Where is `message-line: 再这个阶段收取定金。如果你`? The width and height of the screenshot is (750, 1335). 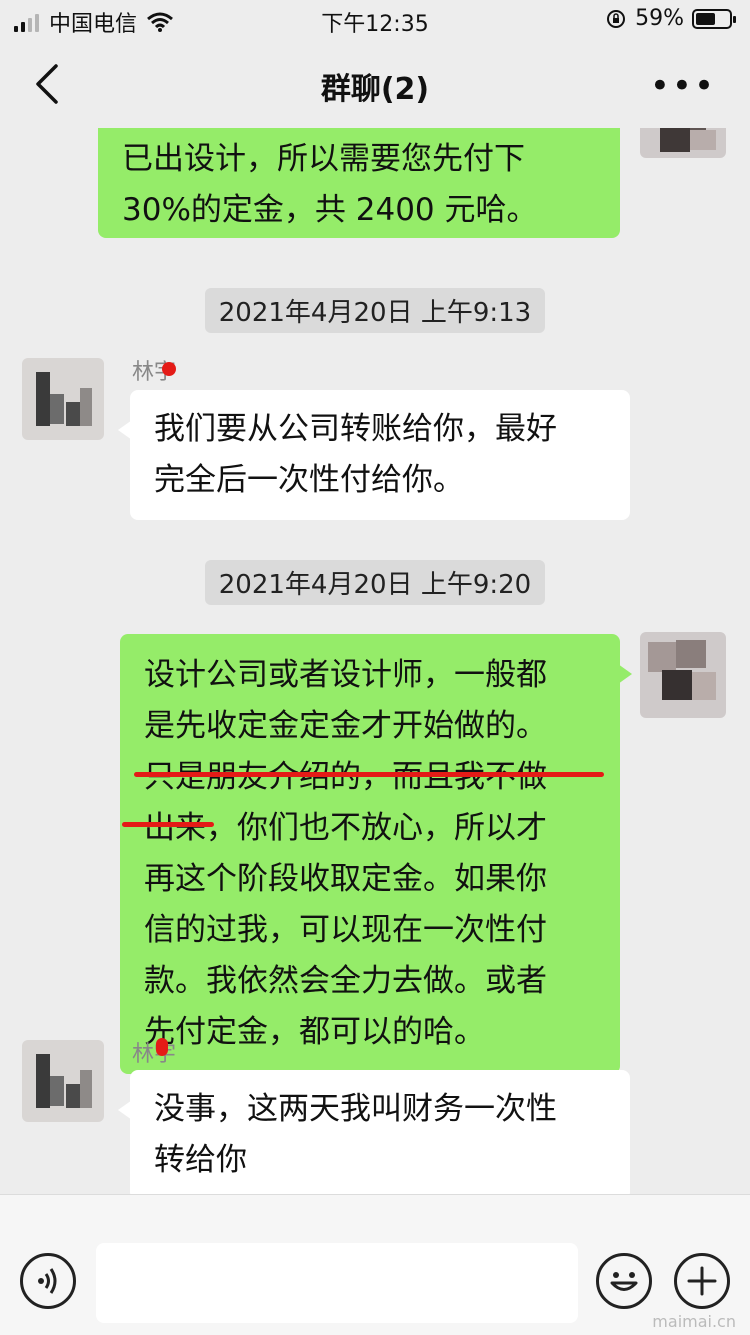
message-line: 再这个阶段收取定金。如果你 is located at coordinates (345, 879).